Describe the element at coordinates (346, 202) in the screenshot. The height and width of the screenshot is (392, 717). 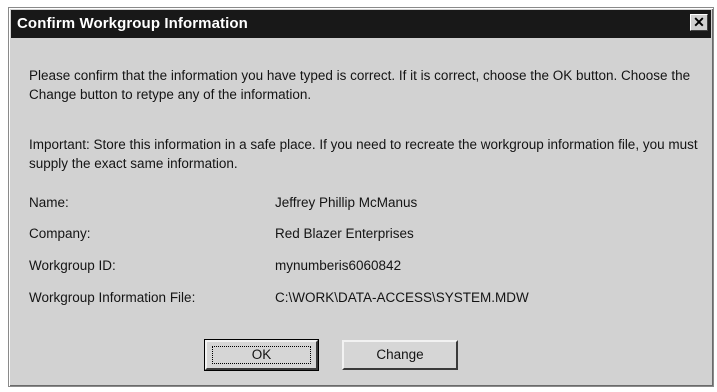
I see `name-value: Jeffrey Phillip McManus` at that location.